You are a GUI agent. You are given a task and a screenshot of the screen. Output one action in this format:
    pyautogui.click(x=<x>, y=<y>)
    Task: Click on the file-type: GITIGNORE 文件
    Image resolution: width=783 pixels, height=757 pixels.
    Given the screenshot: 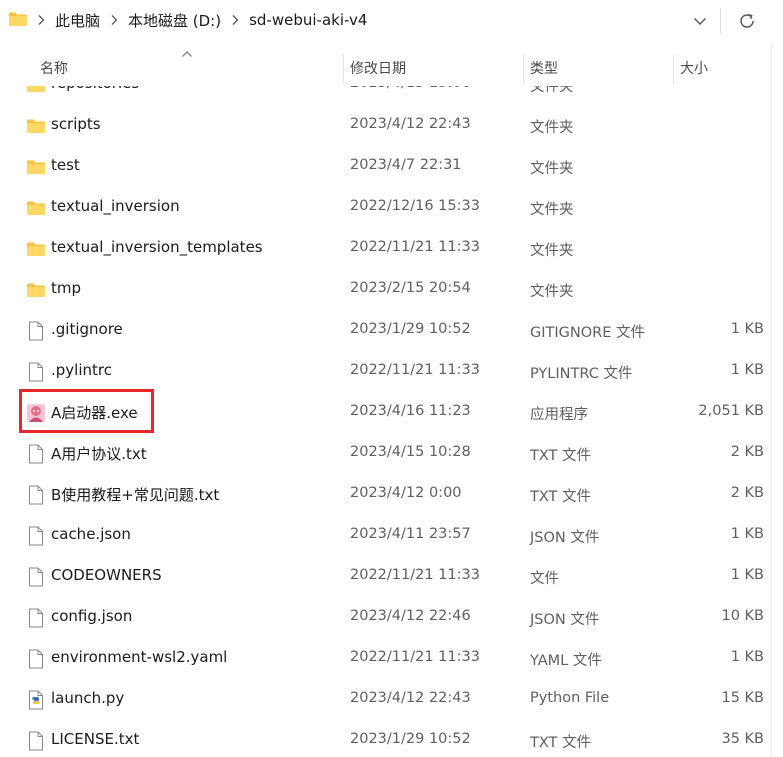 What is the action you would take?
    pyautogui.click(x=587, y=333)
    